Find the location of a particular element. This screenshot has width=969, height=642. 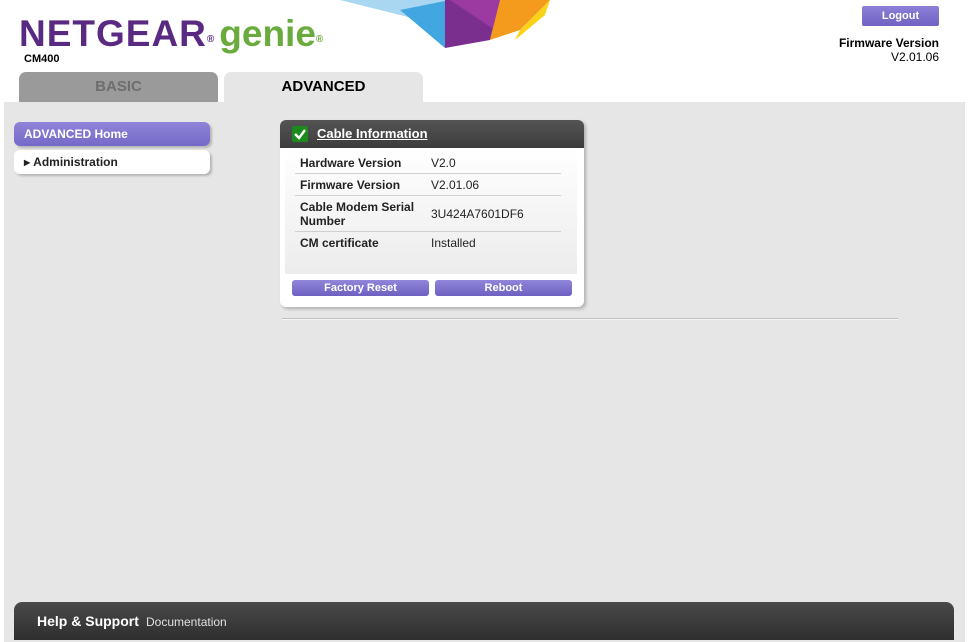

caret-right-icon: ▶ is located at coordinates (27, 162).